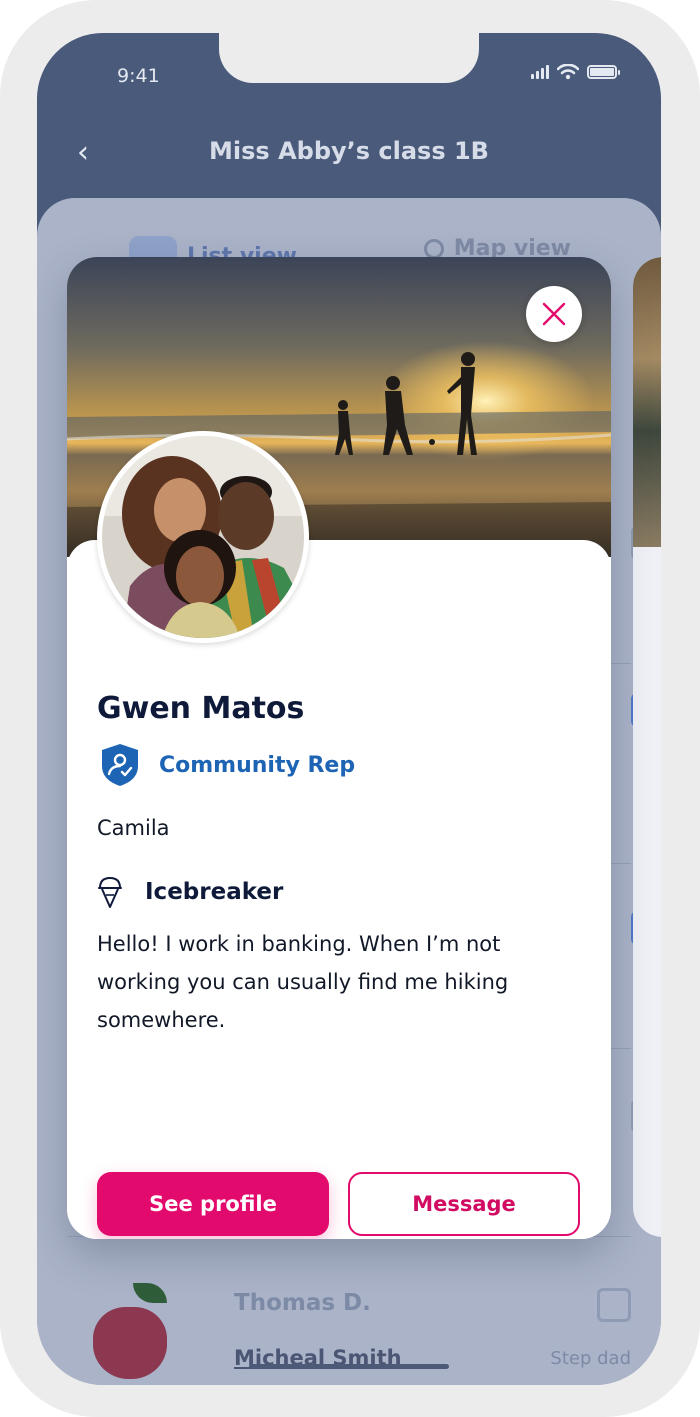 The height and width of the screenshot is (1417, 700). Describe the element at coordinates (120, 765) in the screenshot. I see `community-rep-badge-icon` at that location.